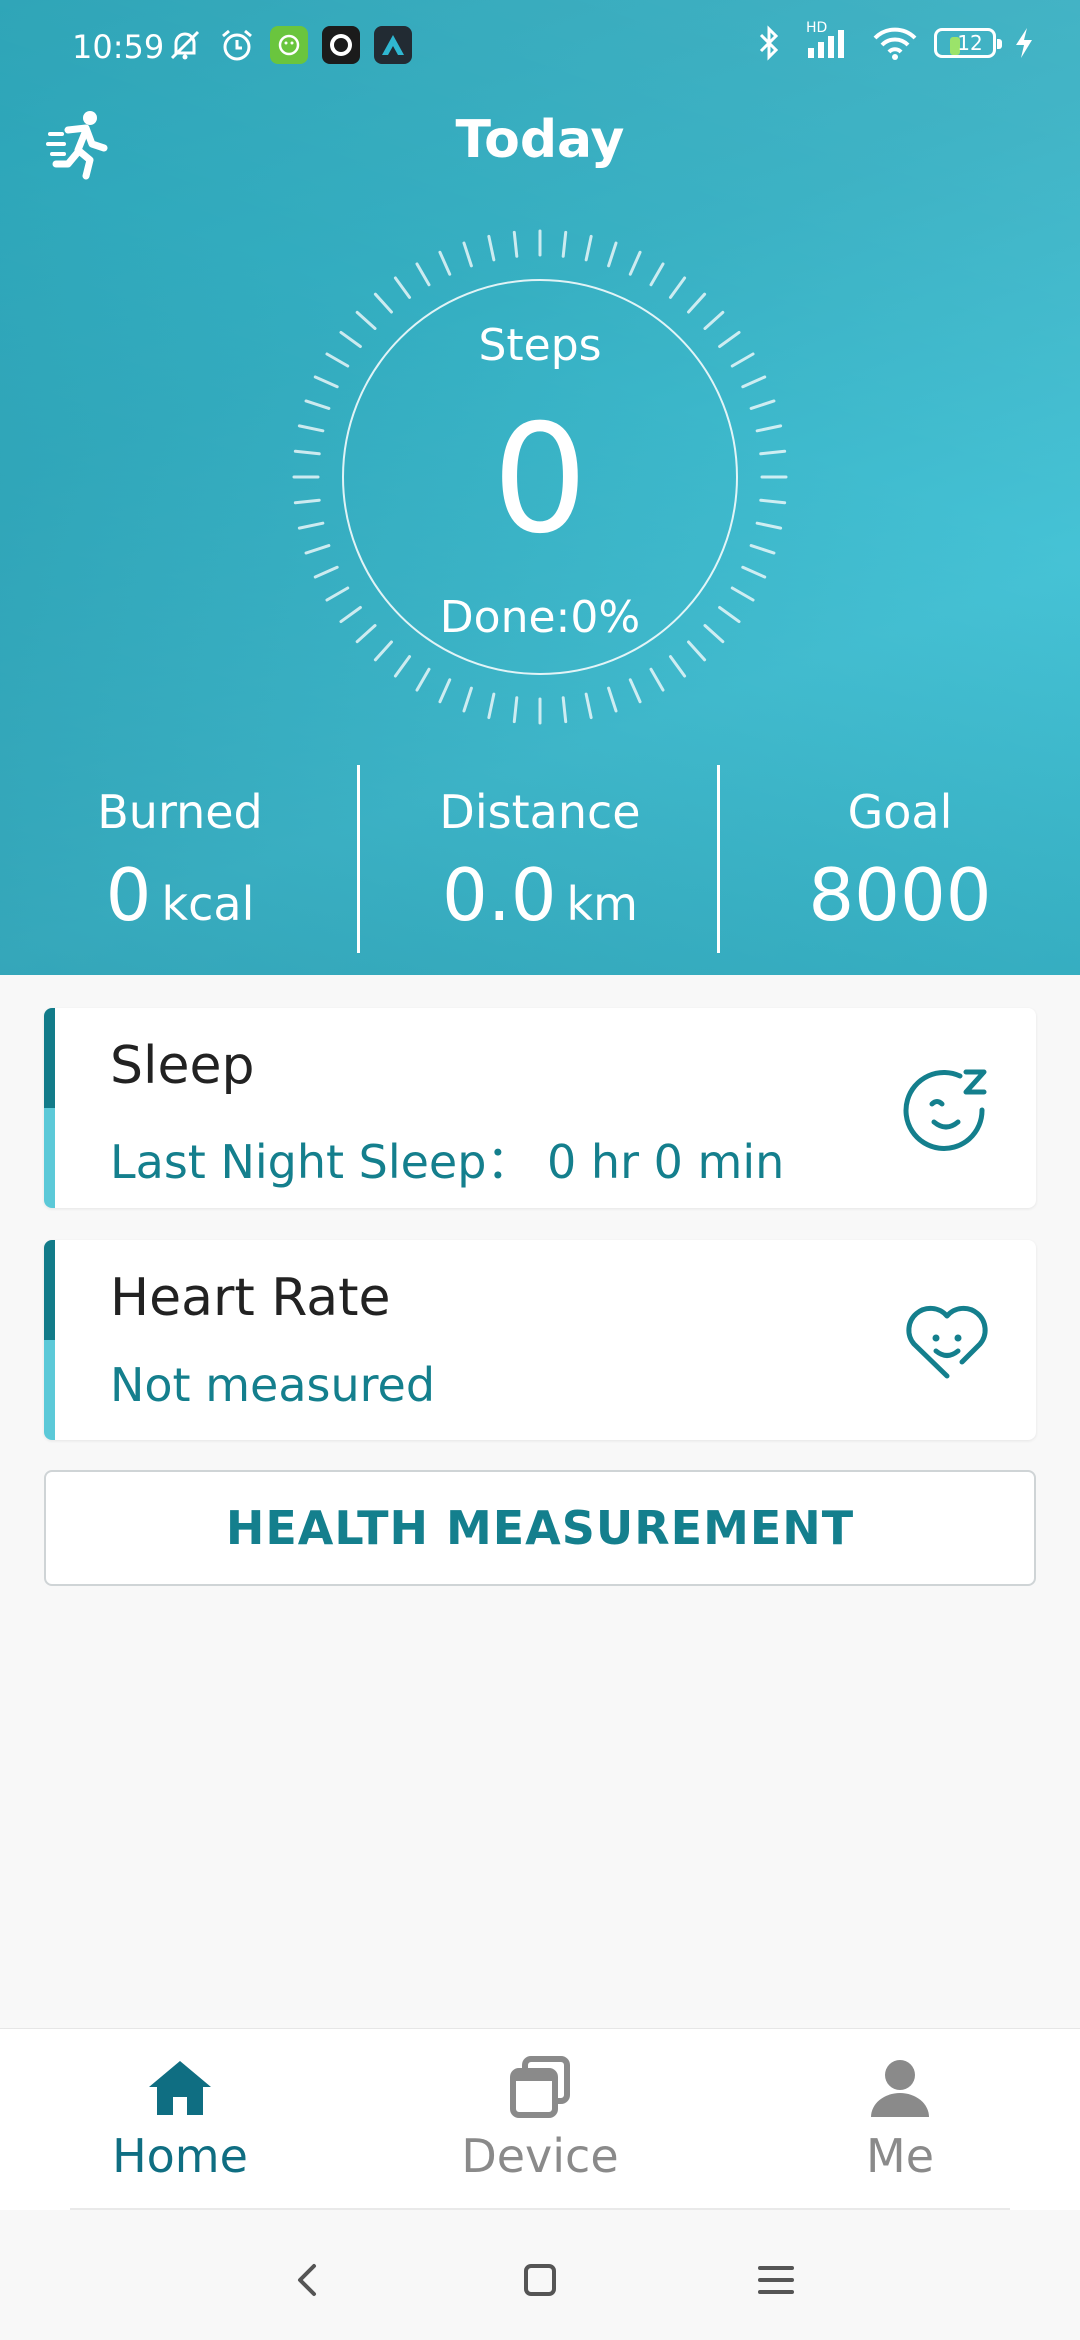 The height and width of the screenshot is (2340, 1080). Describe the element at coordinates (540, 140) in the screenshot. I see `page-title: Today` at that location.